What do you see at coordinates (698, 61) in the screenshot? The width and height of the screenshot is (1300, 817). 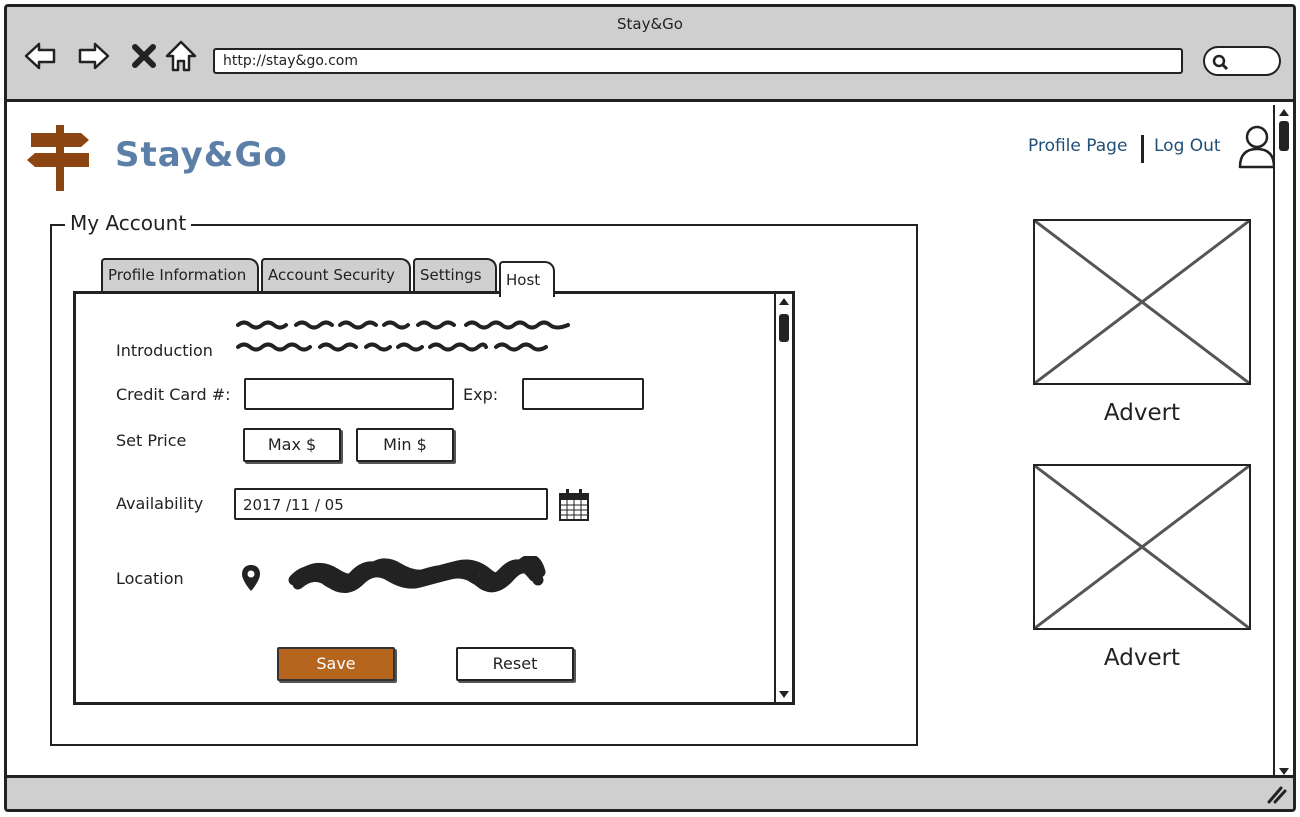 I see `url-bar: http://stay&go.com` at bounding box center [698, 61].